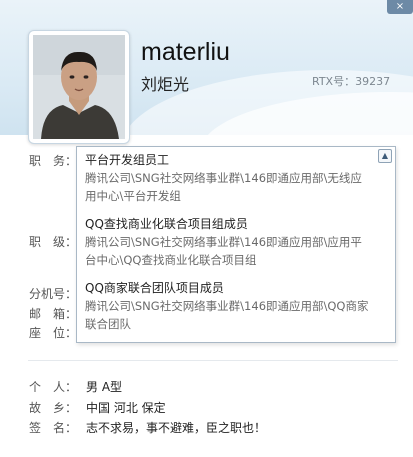 The height and width of the screenshot is (457, 413). What do you see at coordinates (176, 428) in the screenshot?
I see `signature-value: 志不求易，事不避难，臣之职也！` at bounding box center [176, 428].